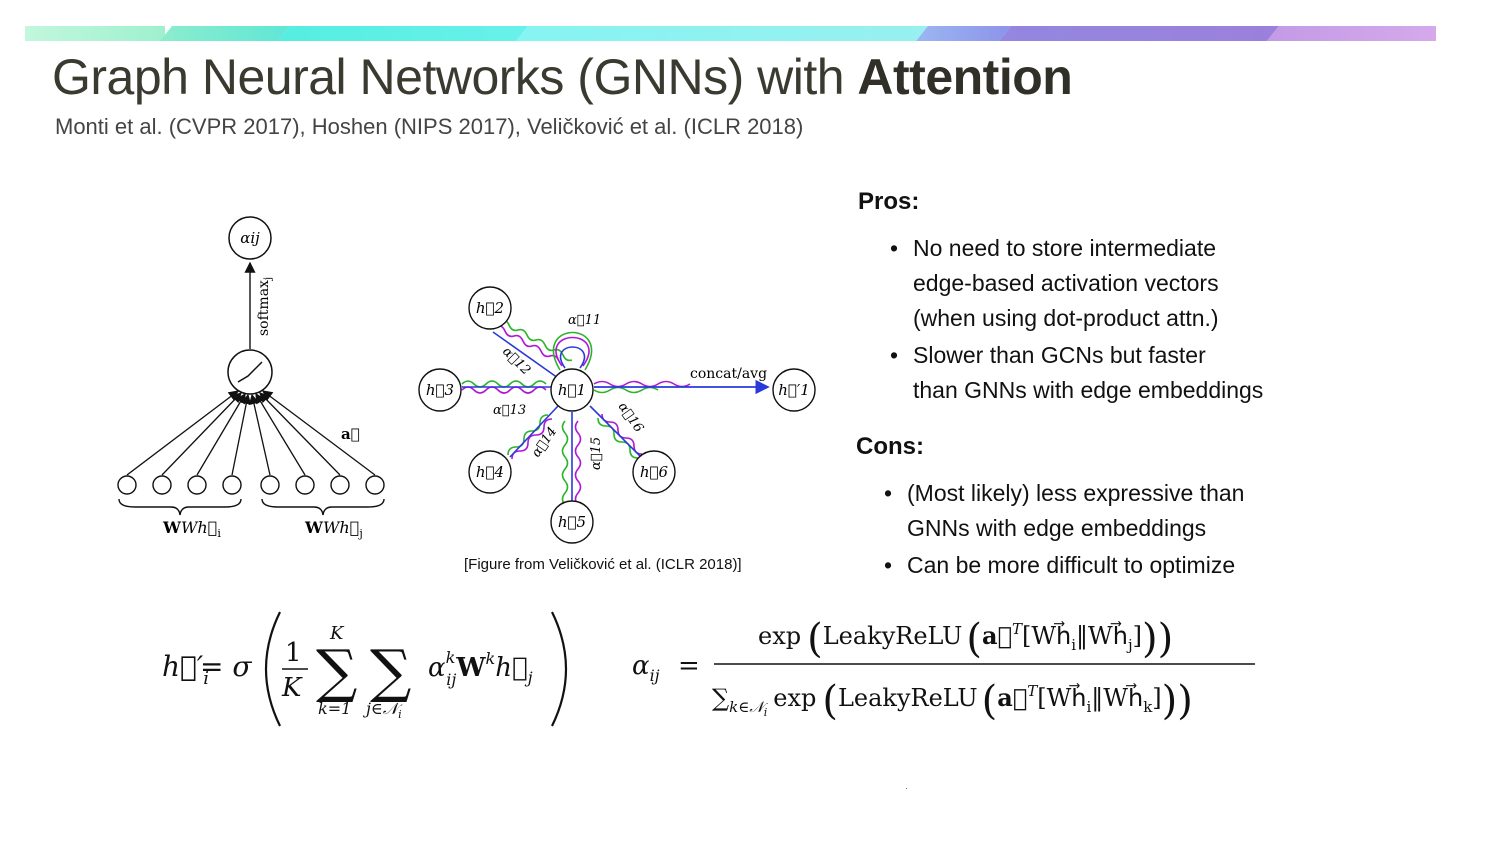  I want to click on wh-i-label: WWh⃗i, so click(191, 529).